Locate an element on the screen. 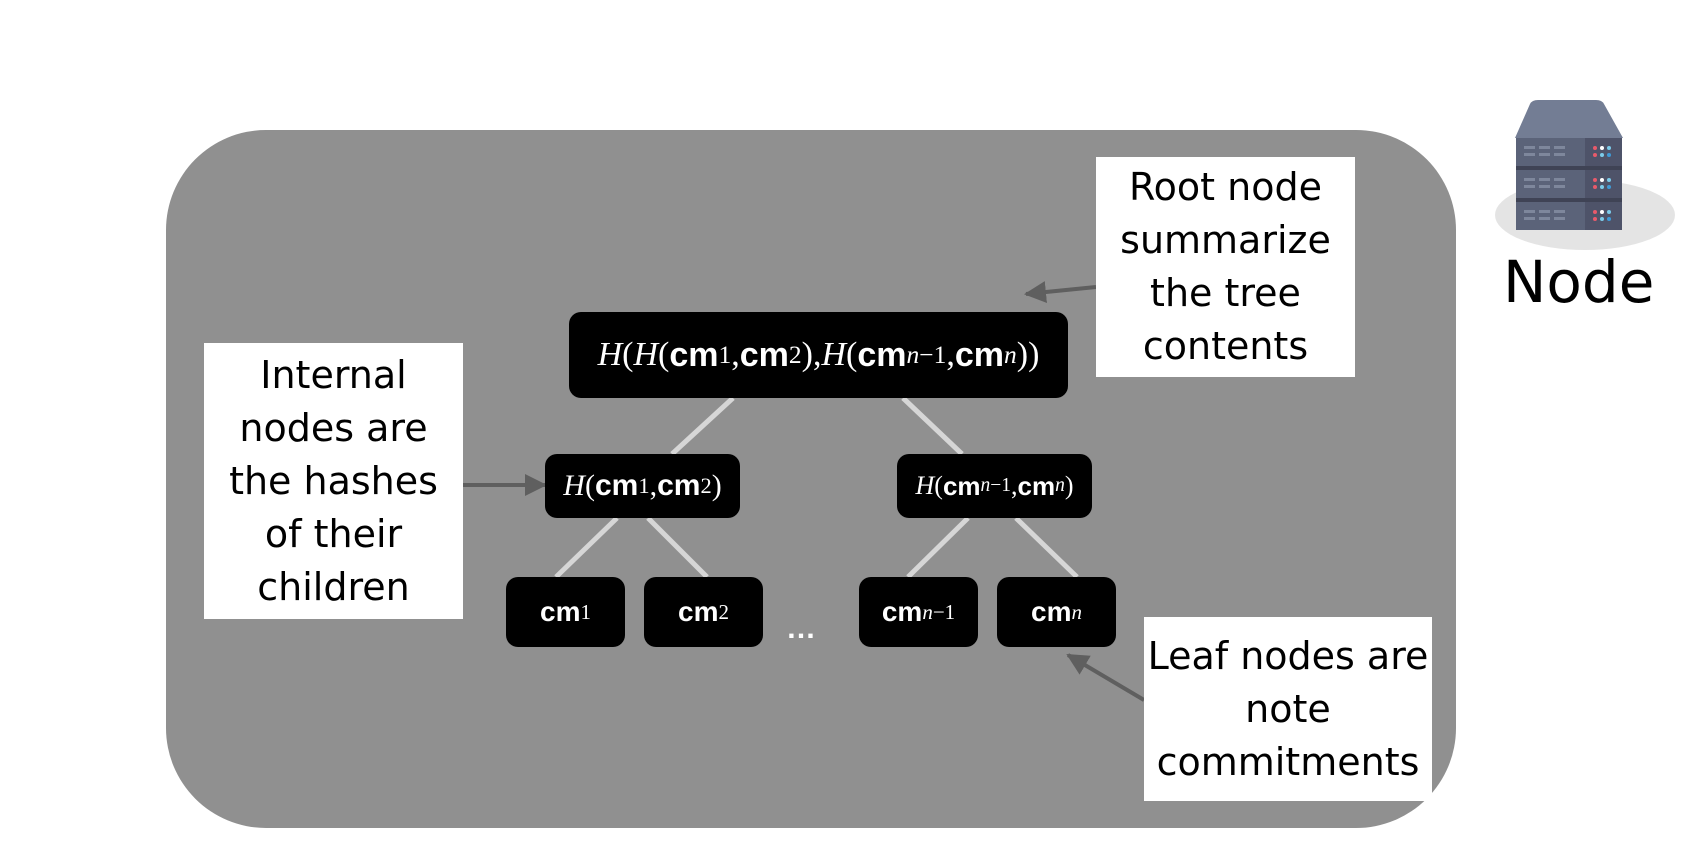 Image resolution: width=1681 pixels, height=862 pixels. arrow-root is located at coordinates (1060, 292).